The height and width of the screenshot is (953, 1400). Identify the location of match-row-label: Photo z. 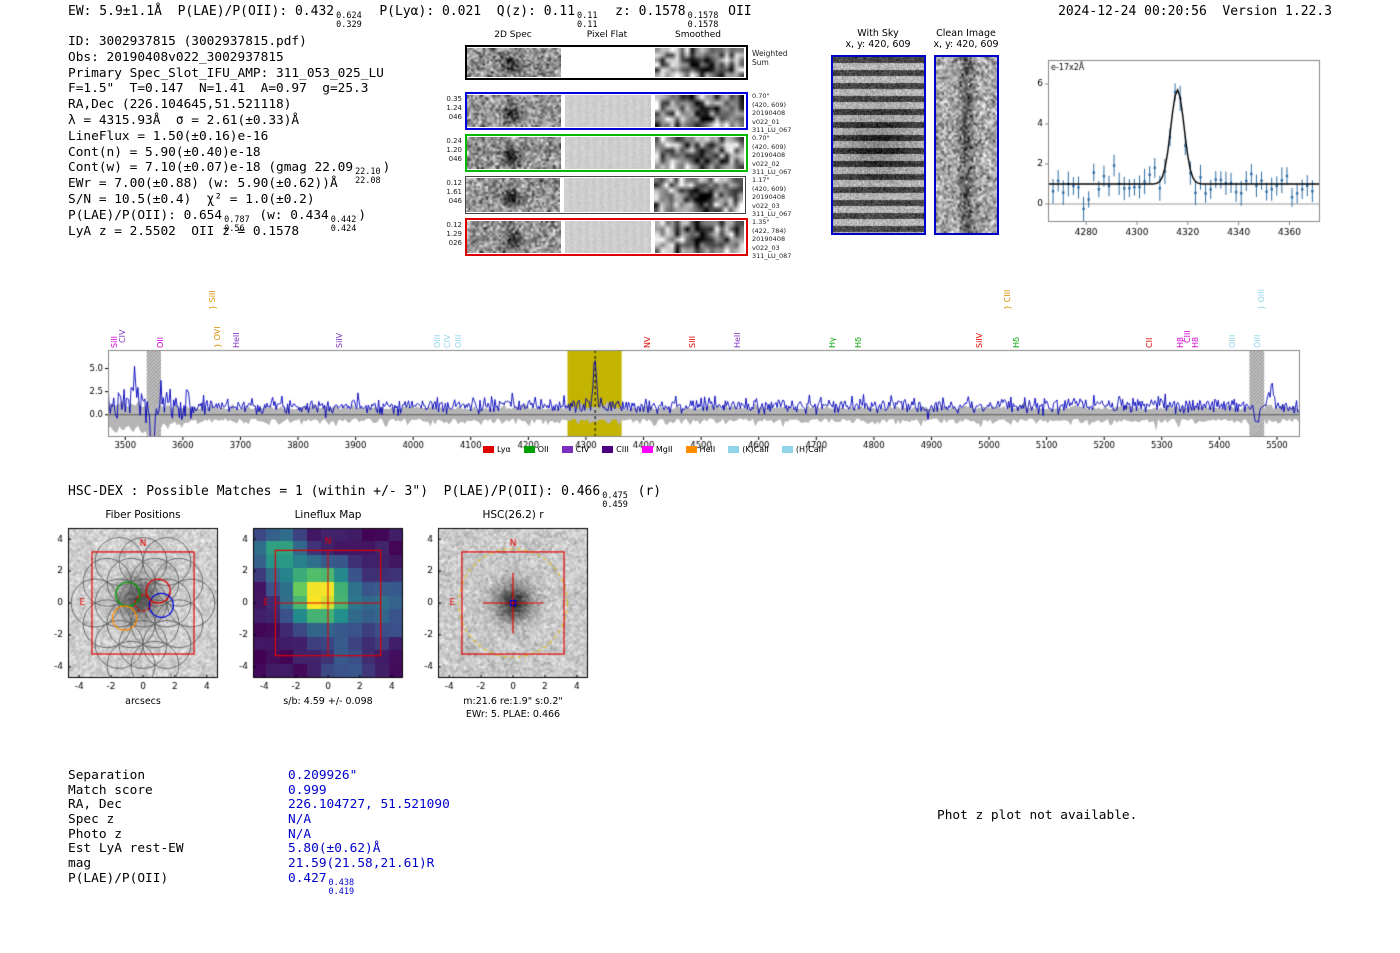
(95, 834).